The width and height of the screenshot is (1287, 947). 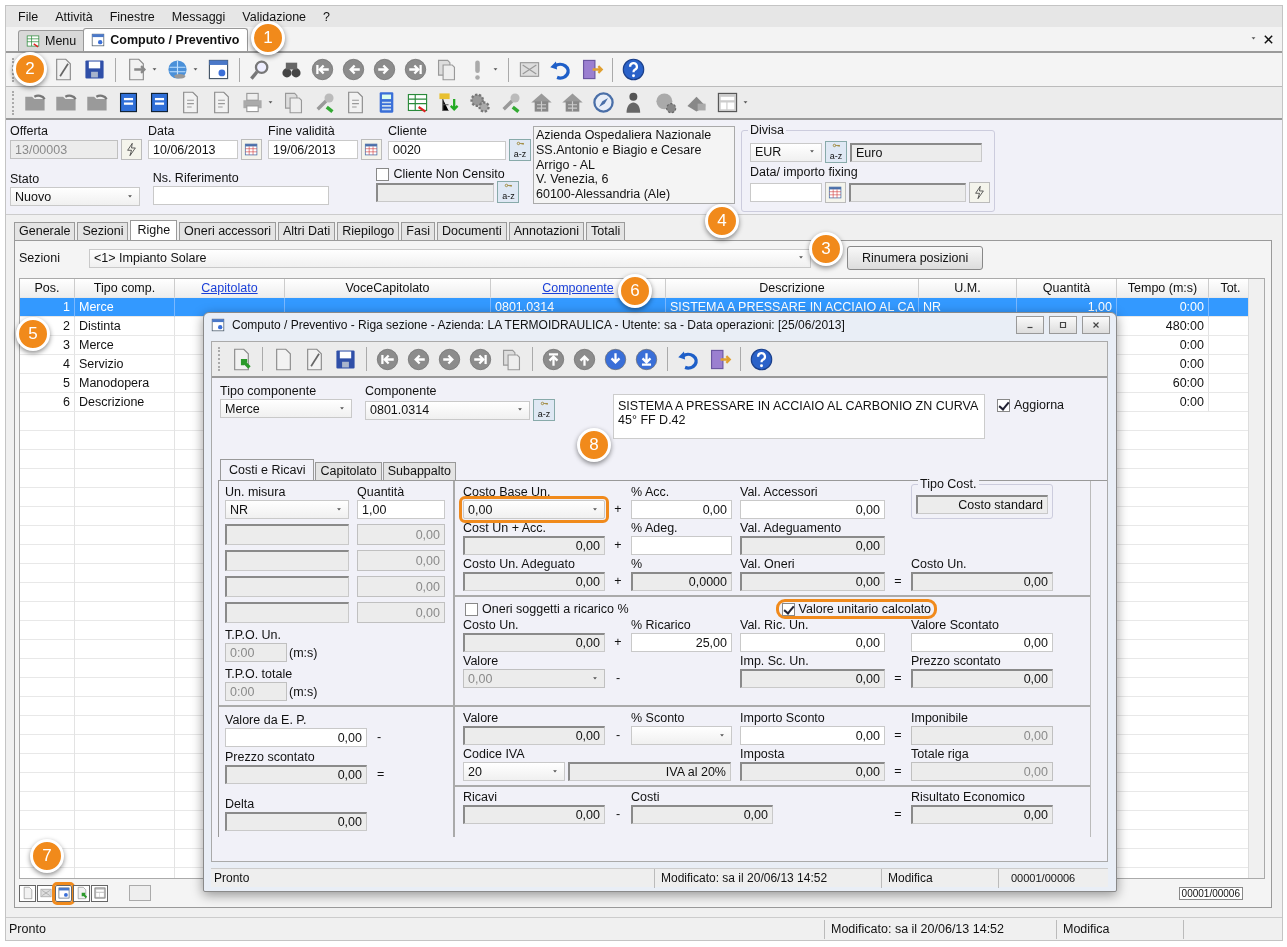 What do you see at coordinates (306, 231) in the screenshot?
I see `tab: Altri Dati` at bounding box center [306, 231].